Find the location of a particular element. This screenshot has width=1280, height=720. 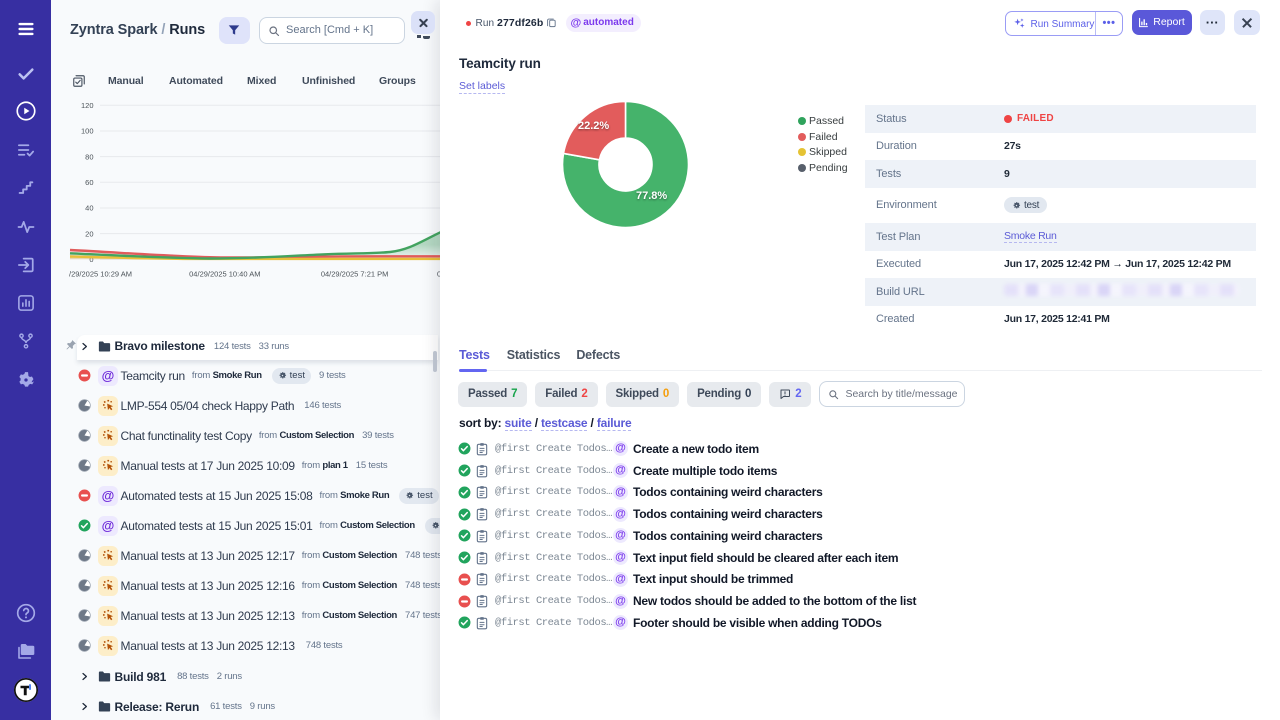

svg-text: 60 is located at coordinates (89, 182).